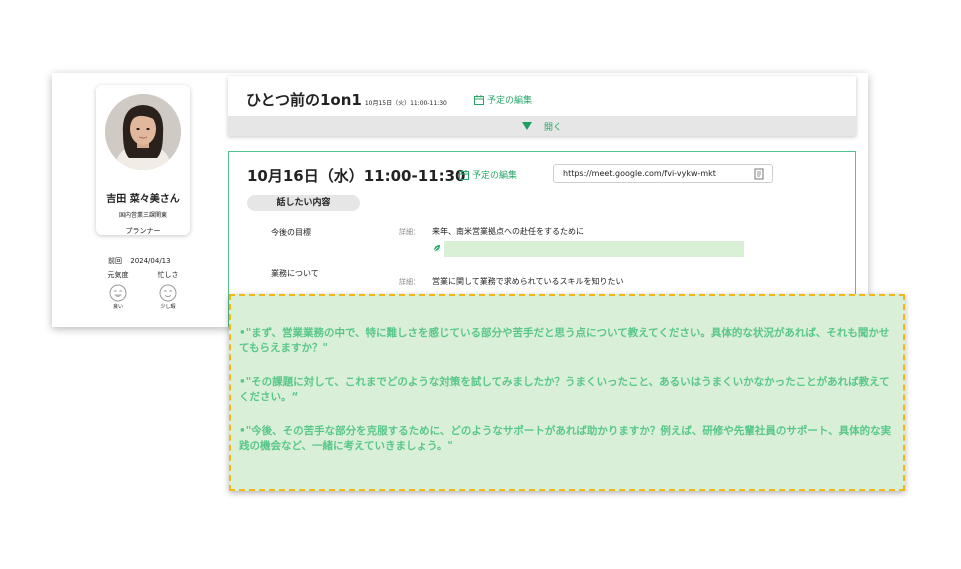 This screenshot has width=961, height=569. Describe the element at coordinates (356, 176) in the screenshot. I see `current-meeting-datetime: 10月16日（水）11:00-11:30` at that location.